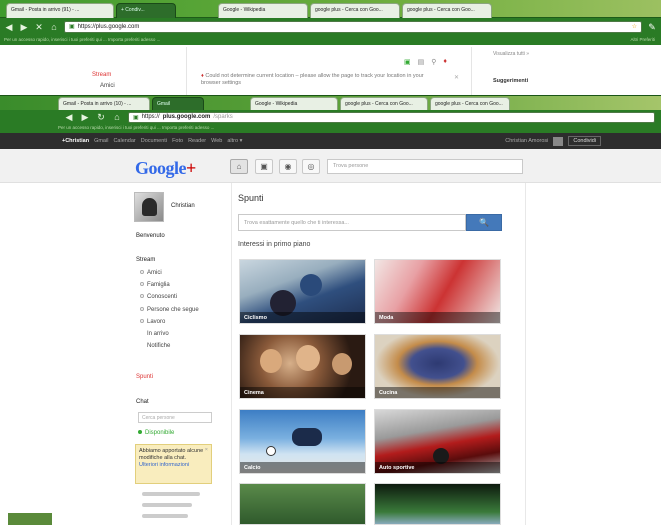 Image resolution: width=661 pixels, height=525 pixels. I want to click on sparks-search-button: 🔍, so click(484, 222).